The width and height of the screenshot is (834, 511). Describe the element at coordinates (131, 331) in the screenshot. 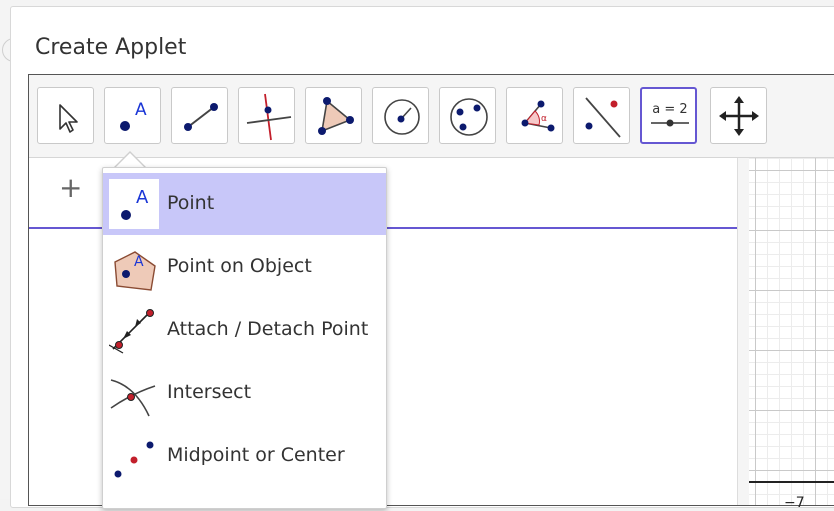

I see `attach-detach-point-icon` at that location.